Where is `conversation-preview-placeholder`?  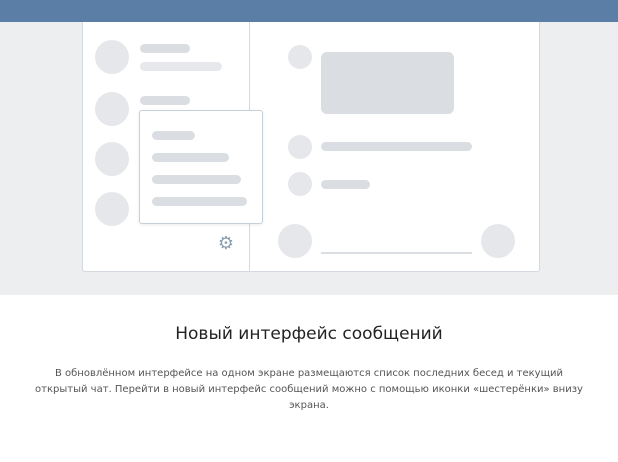 conversation-preview-placeholder is located at coordinates (181, 66).